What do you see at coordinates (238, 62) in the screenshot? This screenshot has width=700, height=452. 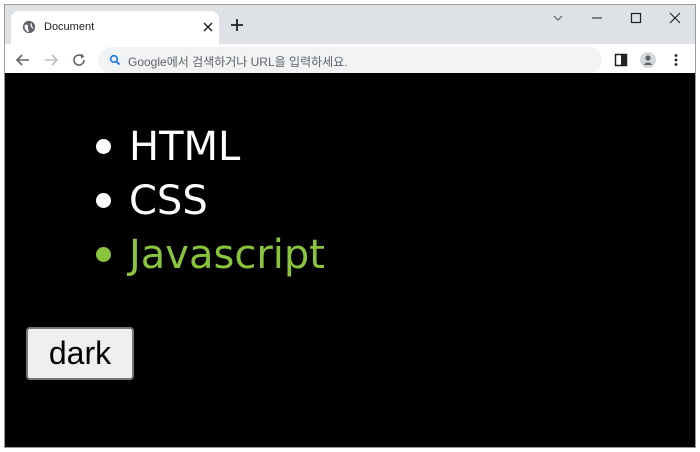 I see `address-placeholder: Google에서 검색하거나 URL을 입력하세요.` at bounding box center [238, 62].